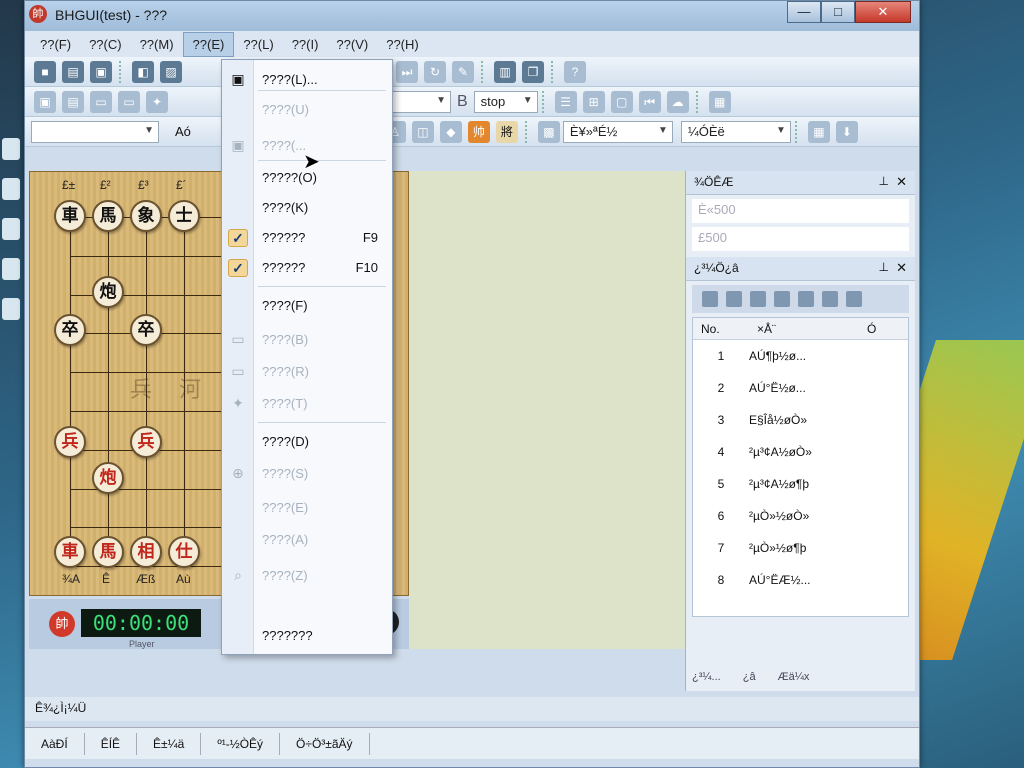  Describe the element at coordinates (108, 478) in the screenshot. I see `piece-red-cannon: 炮` at that location.